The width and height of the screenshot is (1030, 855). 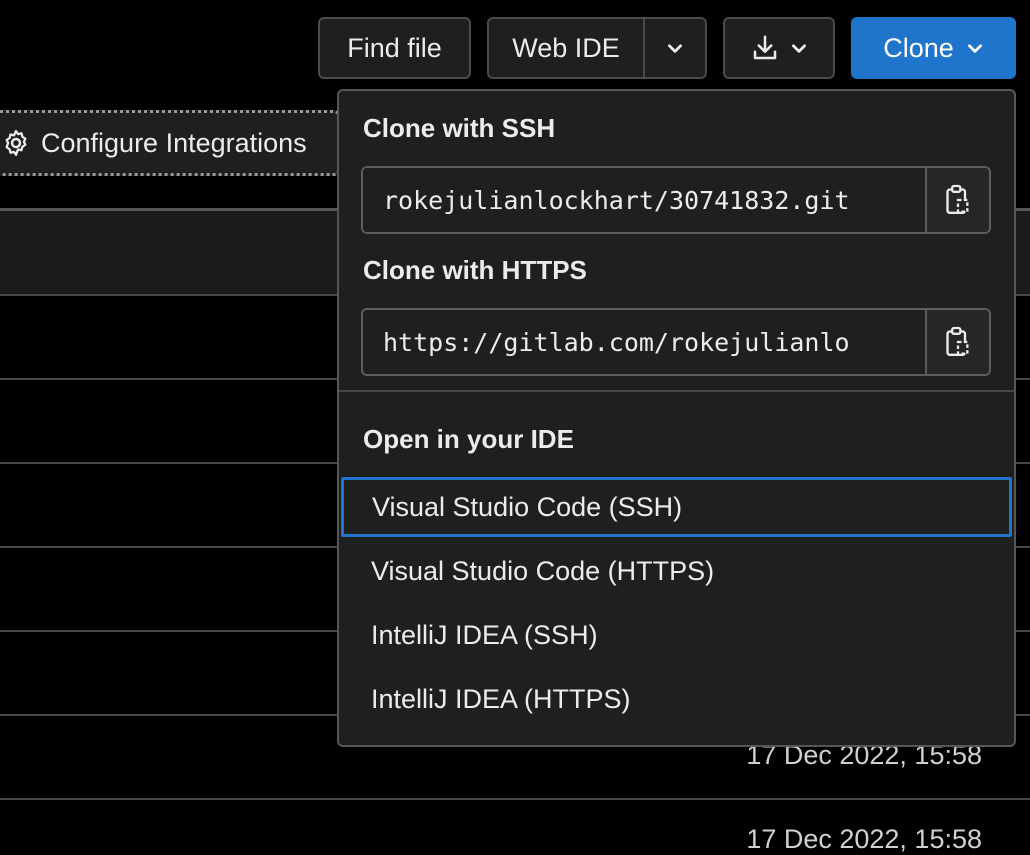 I want to click on clone-button: Clone, so click(x=933, y=48).